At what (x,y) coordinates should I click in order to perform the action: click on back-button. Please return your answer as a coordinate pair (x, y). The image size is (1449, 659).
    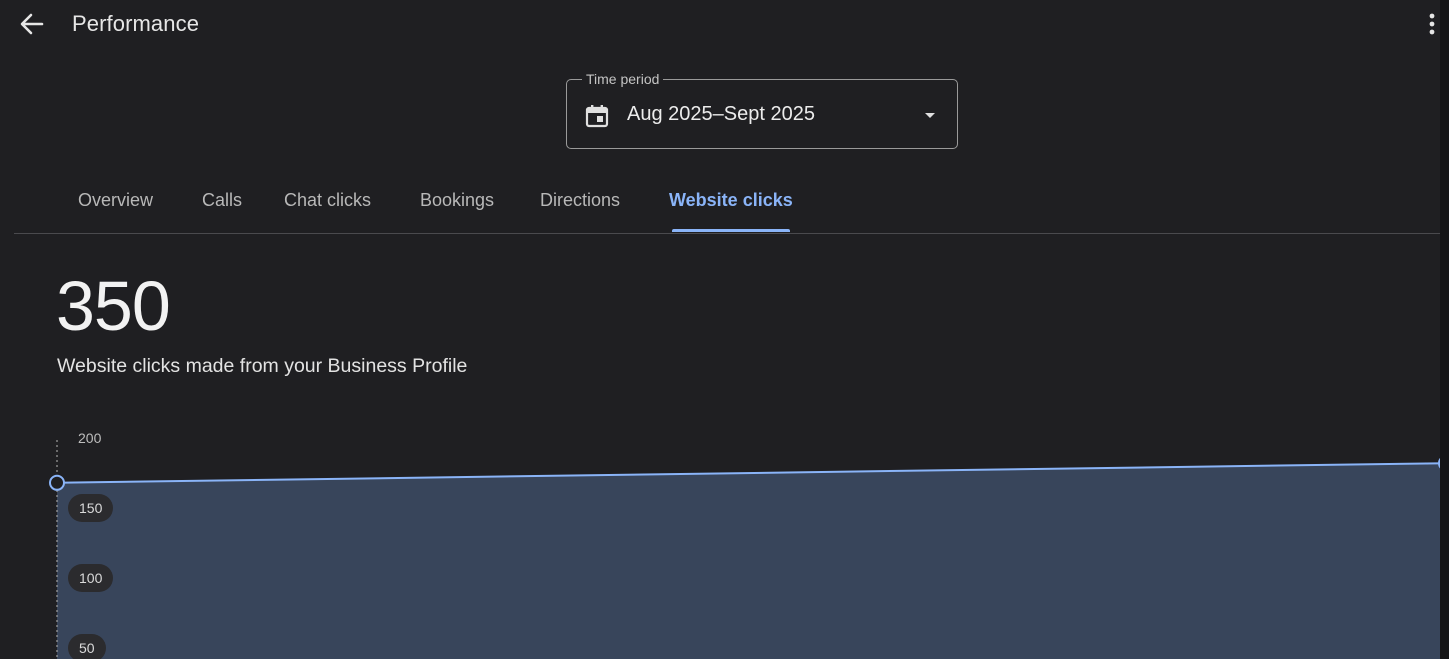
    Looking at the image, I should click on (32, 24).